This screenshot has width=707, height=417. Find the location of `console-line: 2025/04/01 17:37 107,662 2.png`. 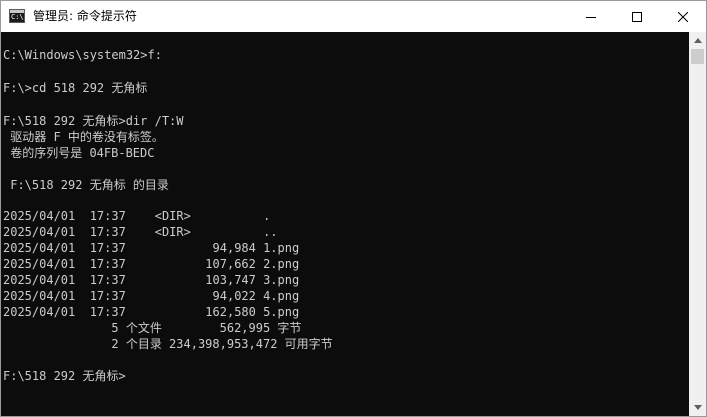

console-line: 2025/04/01 17:37 107,662 2.png is located at coordinates (151, 264).